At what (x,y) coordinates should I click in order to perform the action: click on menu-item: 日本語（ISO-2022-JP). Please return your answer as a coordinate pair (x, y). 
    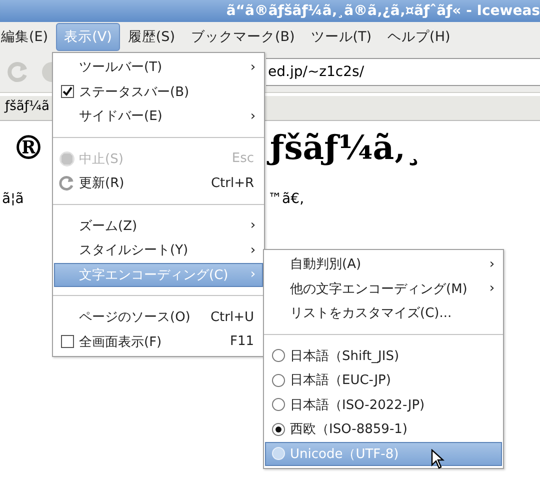
    Looking at the image, I should click on (383, 404).